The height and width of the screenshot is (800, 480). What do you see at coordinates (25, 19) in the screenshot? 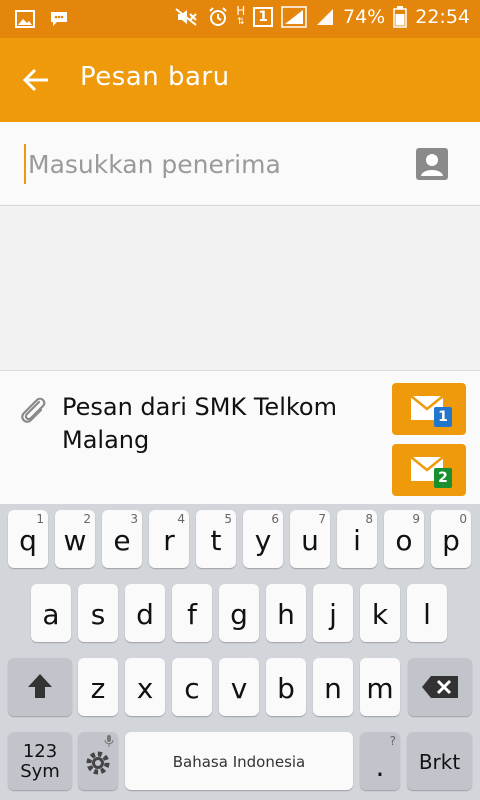
I see `gallery-icon` at bounding box center [25, 19].